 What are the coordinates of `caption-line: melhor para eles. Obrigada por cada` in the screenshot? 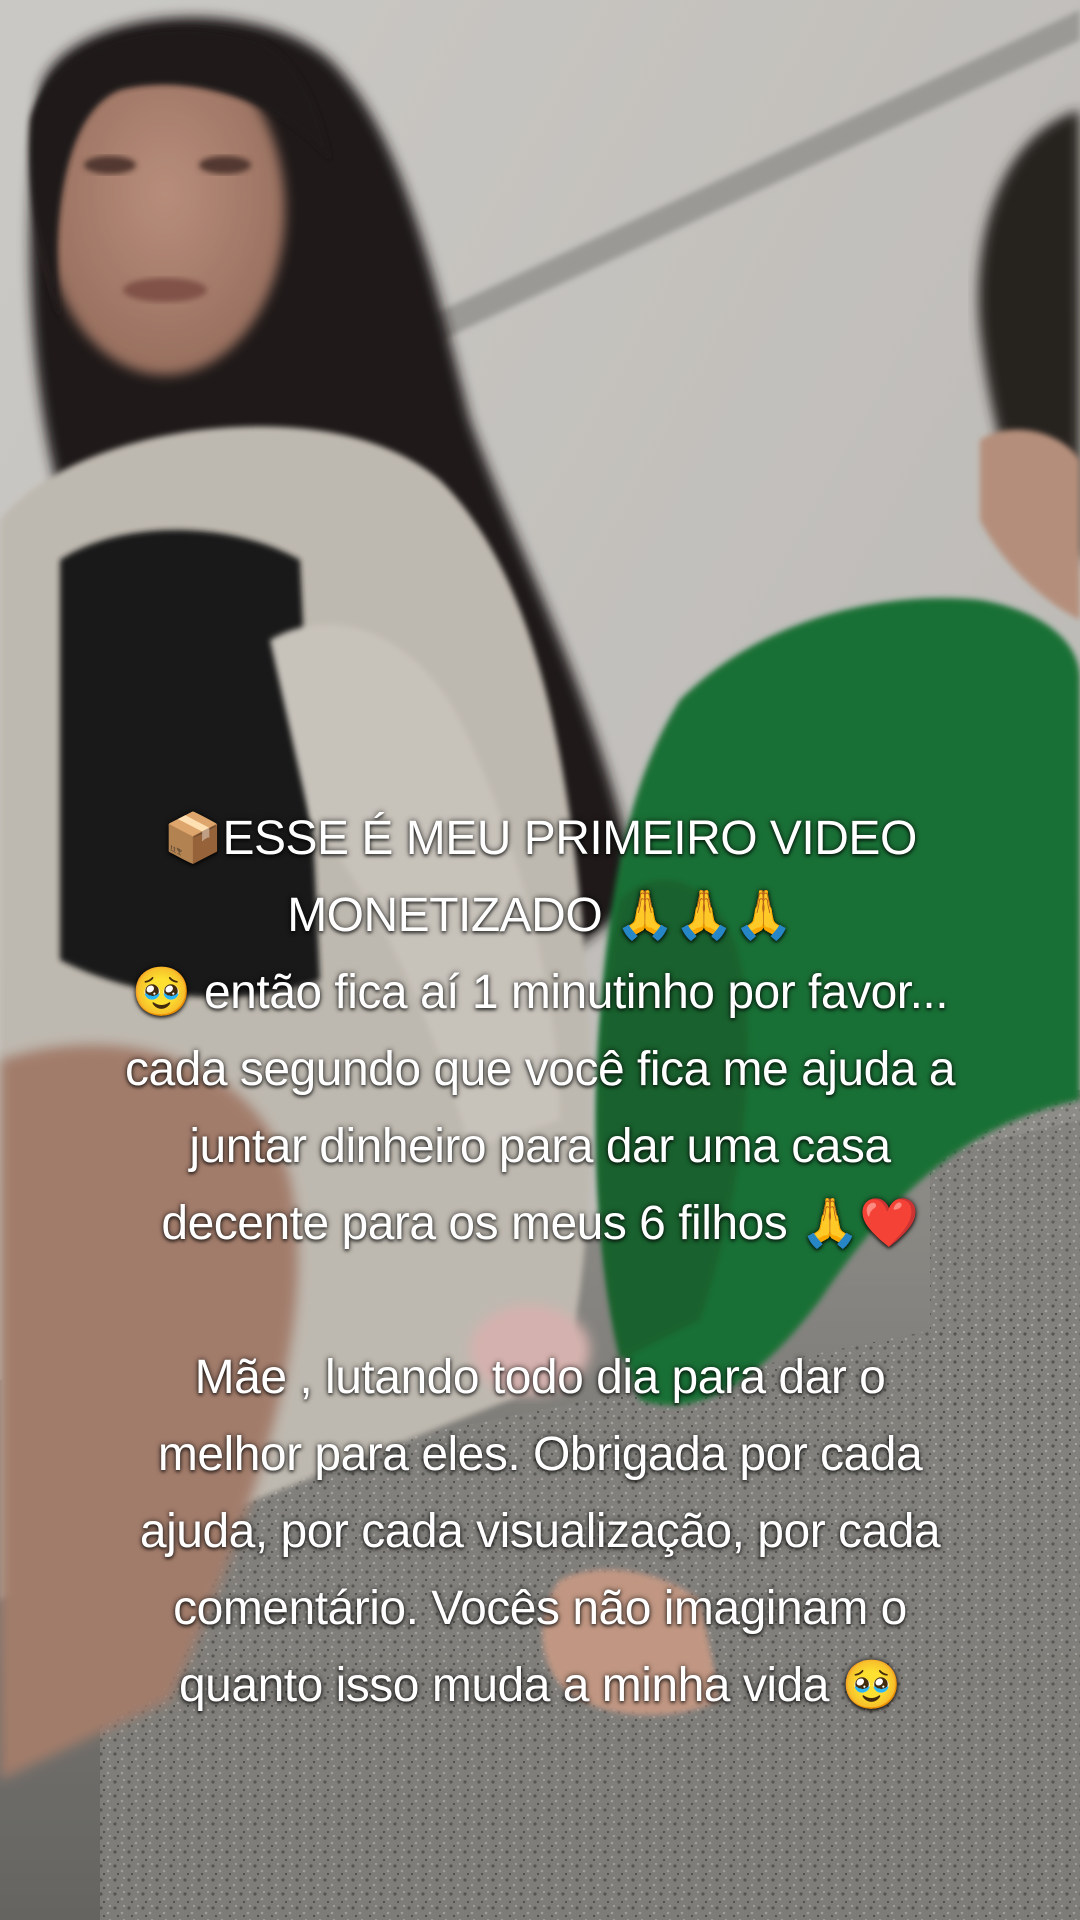 It's located at (540, 1454).